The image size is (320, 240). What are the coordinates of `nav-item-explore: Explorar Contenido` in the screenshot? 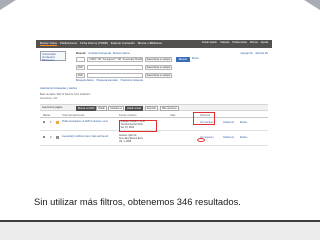 It's located at (123, 43).